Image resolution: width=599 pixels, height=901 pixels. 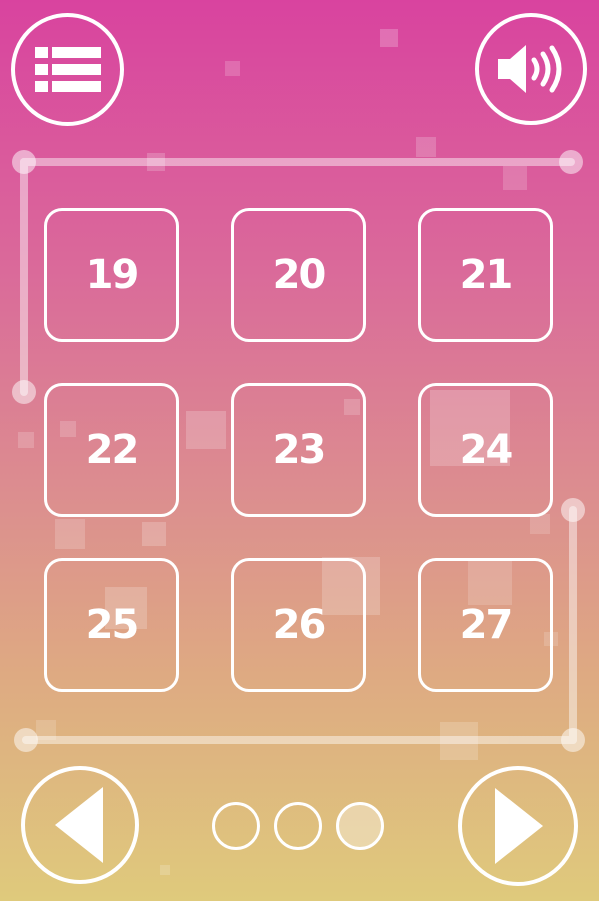 What do you see at coordinates (298, 275) in the screenshot?
I see `level-button-20: 20` at bounding box center [298, 275].